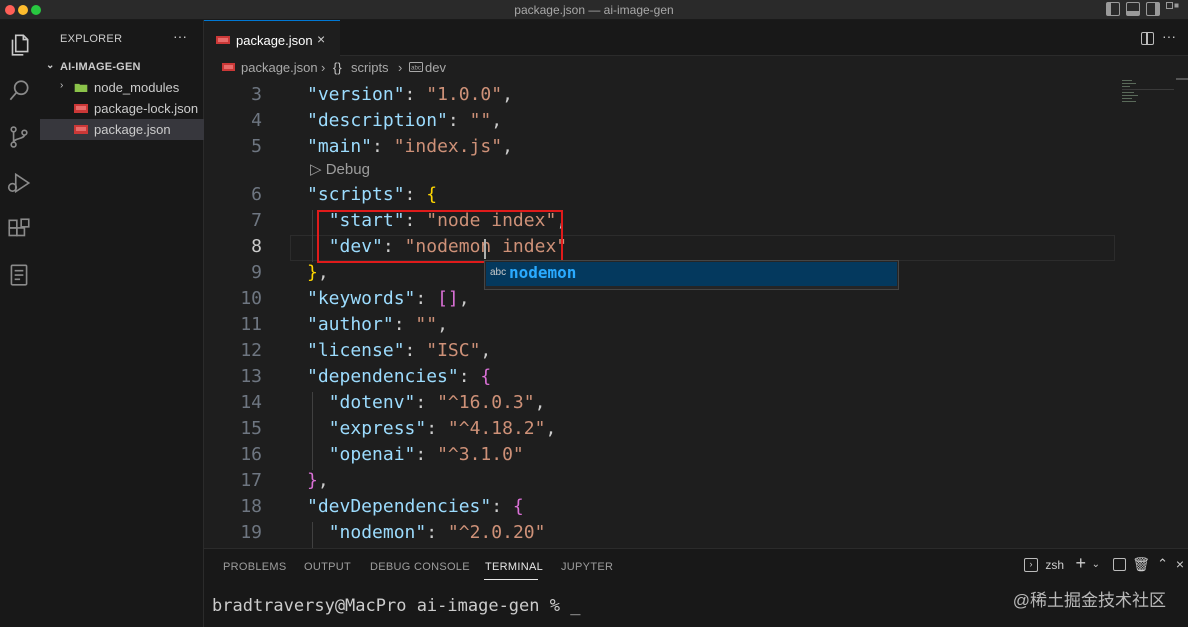 Image resolution: width=1188 pixels, height=627 pixels. Describe the element at coordinates (19, 91) in the screenshot. I see `search-icon` at that location.